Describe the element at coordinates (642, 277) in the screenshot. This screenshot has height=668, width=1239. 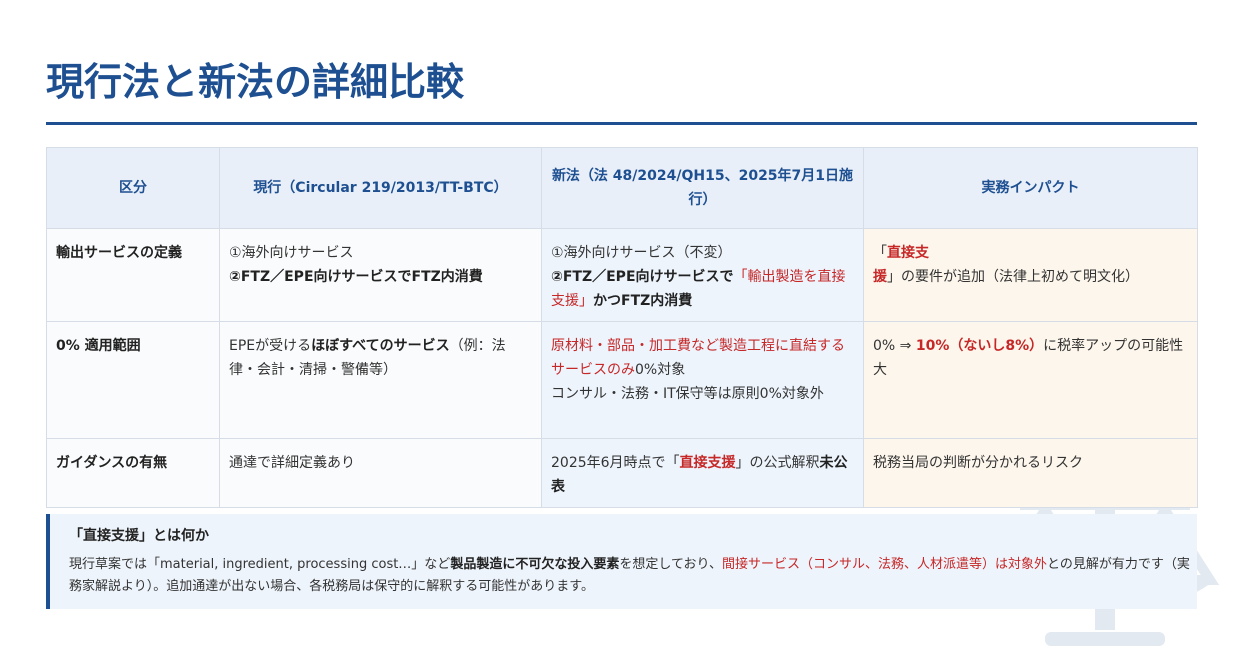
I see `text-segment: ②FTZ／EPE向けサービスで` at that location.